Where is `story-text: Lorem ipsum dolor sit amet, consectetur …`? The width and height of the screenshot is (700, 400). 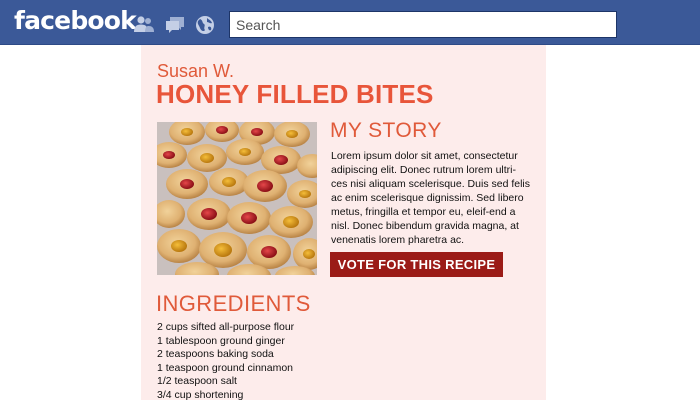 story-text: Lorem ipsum dolor sit amet, consectetur … is located at coordinates (431, 198).